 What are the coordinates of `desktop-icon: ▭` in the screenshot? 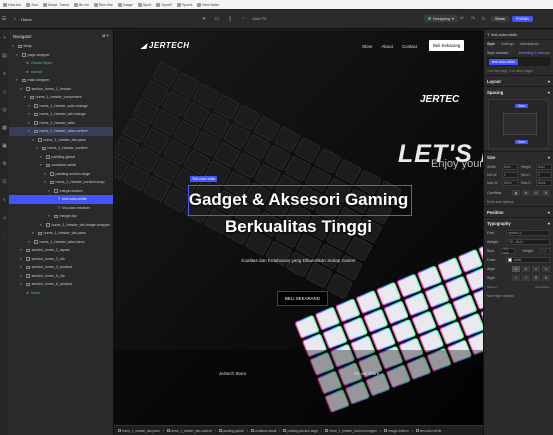 It's located at (217, 19).